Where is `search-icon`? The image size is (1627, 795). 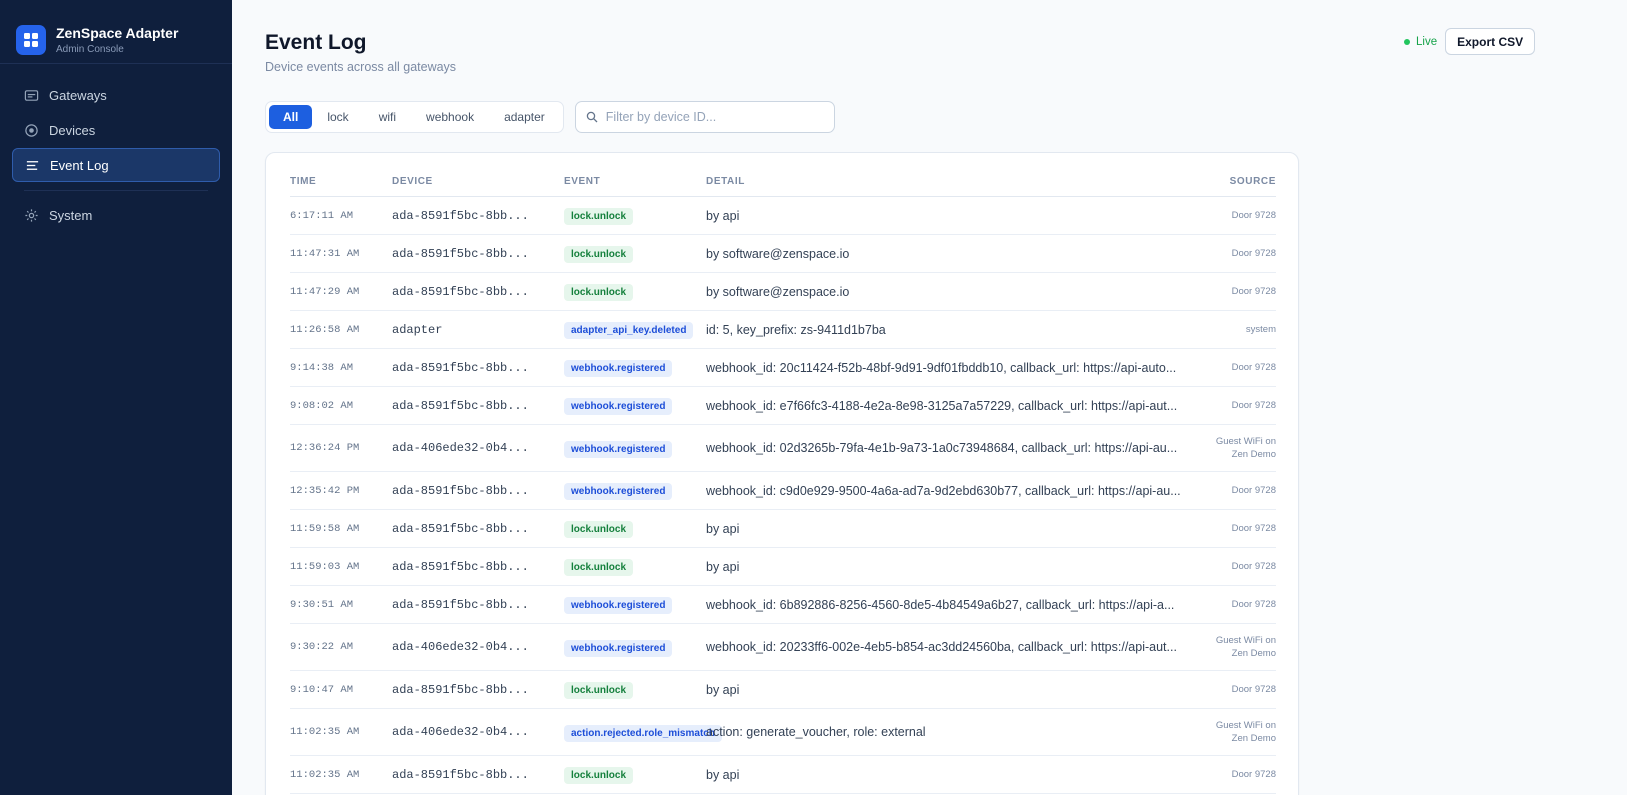 search-icon is located at coordinates (592, 117).